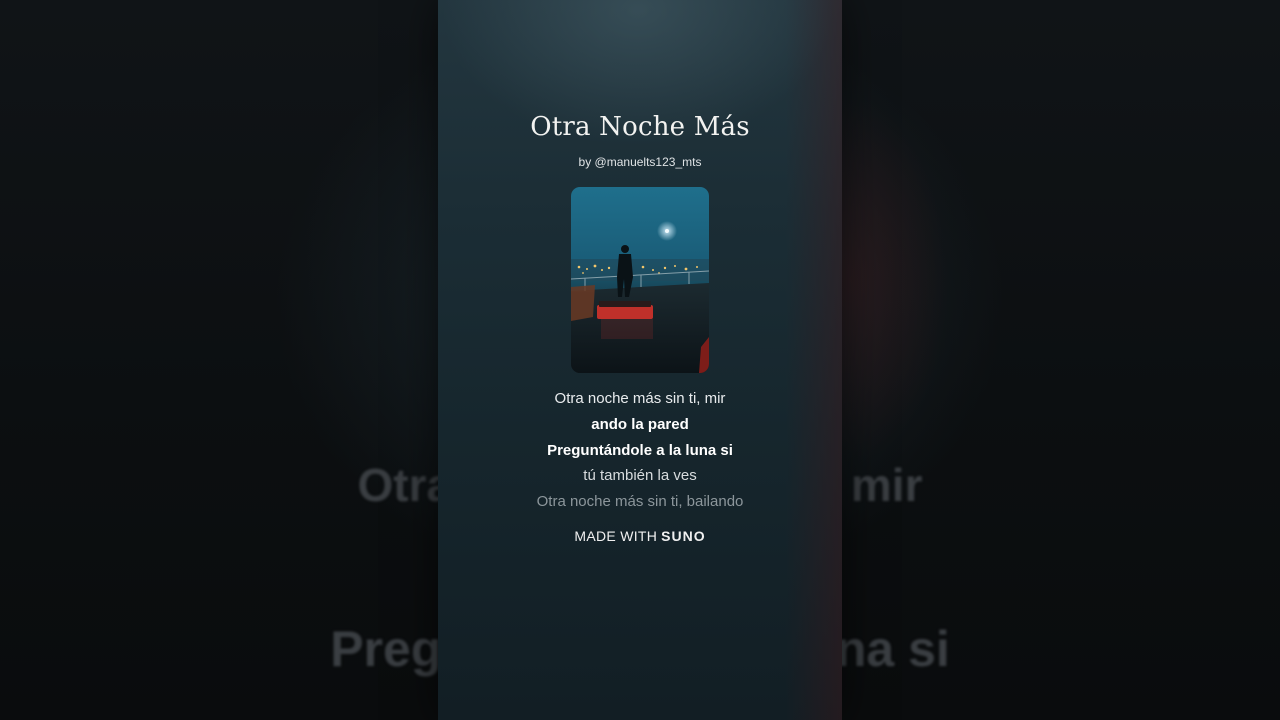  Describe the element at coordinates (640, 450) in the screenshot. I see `lyric-line-active: Preguntándole a la luna si` at that location.